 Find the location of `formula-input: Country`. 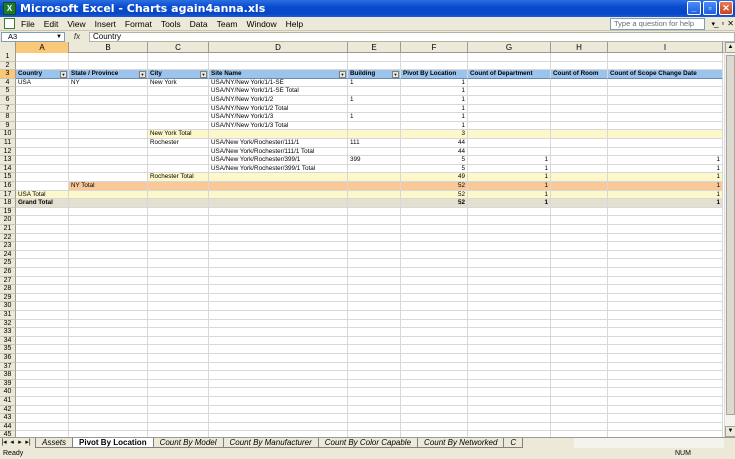

formula-input: Country is located at coordinates (412, 36).